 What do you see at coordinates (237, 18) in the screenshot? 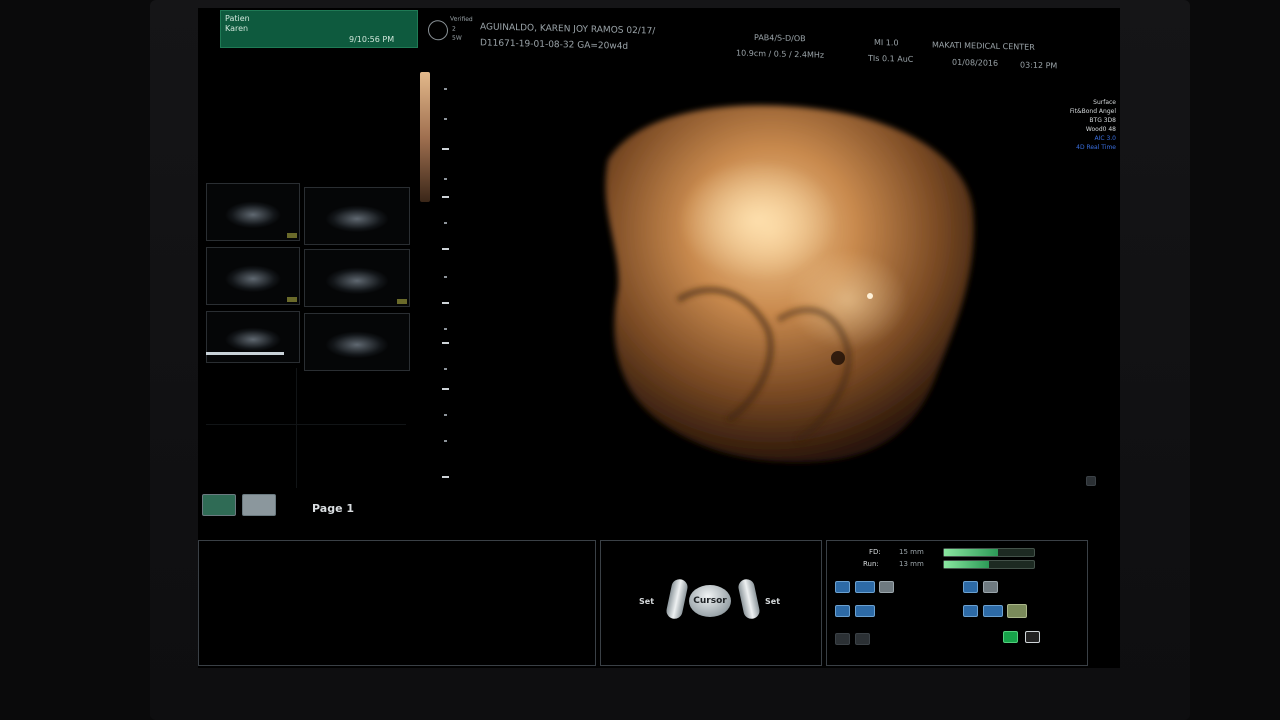
I see `patient-label: Patien` at bounding box center [237, 18].